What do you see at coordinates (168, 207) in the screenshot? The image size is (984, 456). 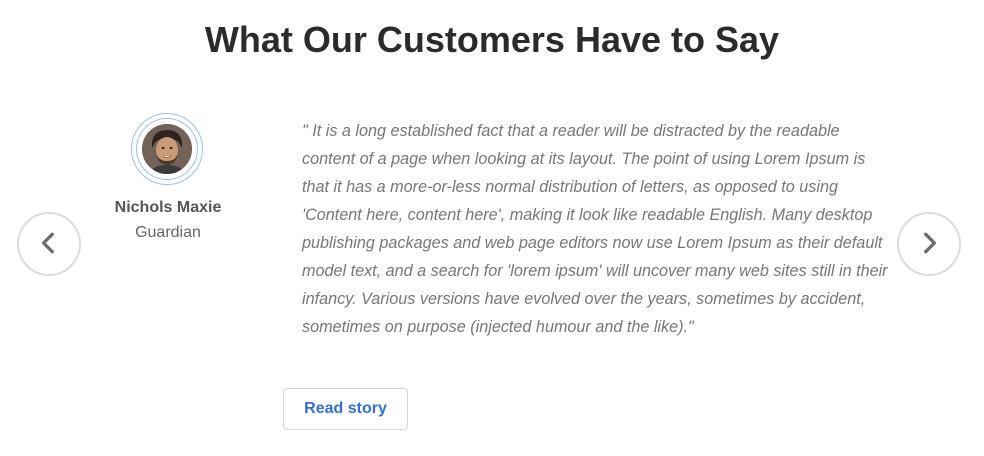 I see `customer-name: Nichols Maxie` at bounding box center [168, 207].